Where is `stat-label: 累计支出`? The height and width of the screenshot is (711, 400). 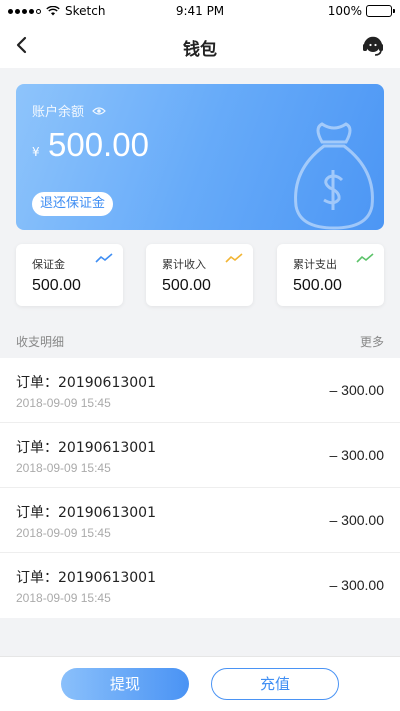
stat-label: 累计支出 is located at coordinates (315, 264).